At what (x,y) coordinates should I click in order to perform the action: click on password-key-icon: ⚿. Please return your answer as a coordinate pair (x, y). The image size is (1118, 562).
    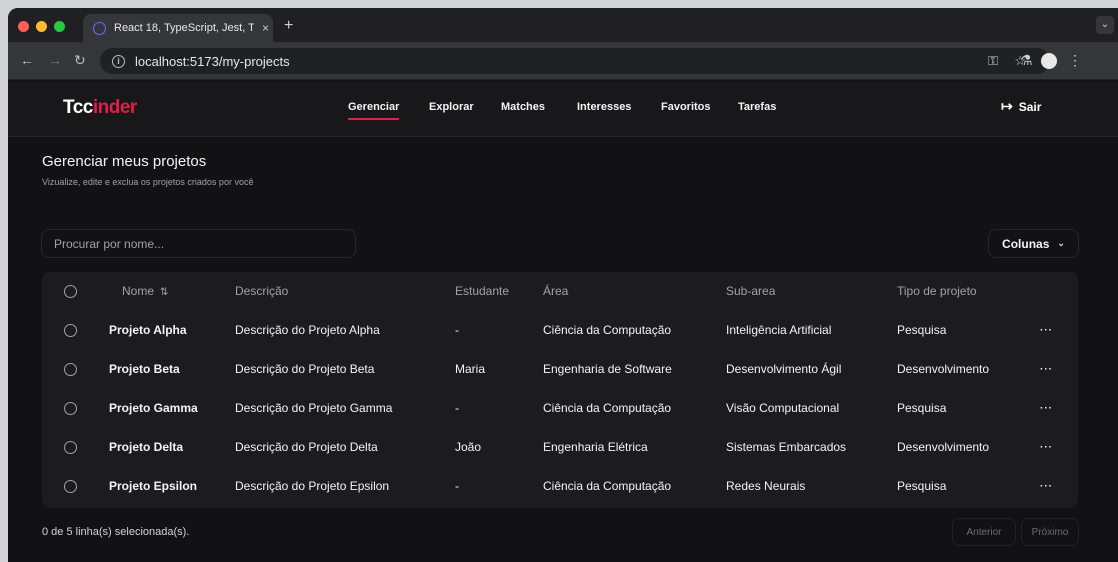
    Looking at the image, I should click on (993, 61).